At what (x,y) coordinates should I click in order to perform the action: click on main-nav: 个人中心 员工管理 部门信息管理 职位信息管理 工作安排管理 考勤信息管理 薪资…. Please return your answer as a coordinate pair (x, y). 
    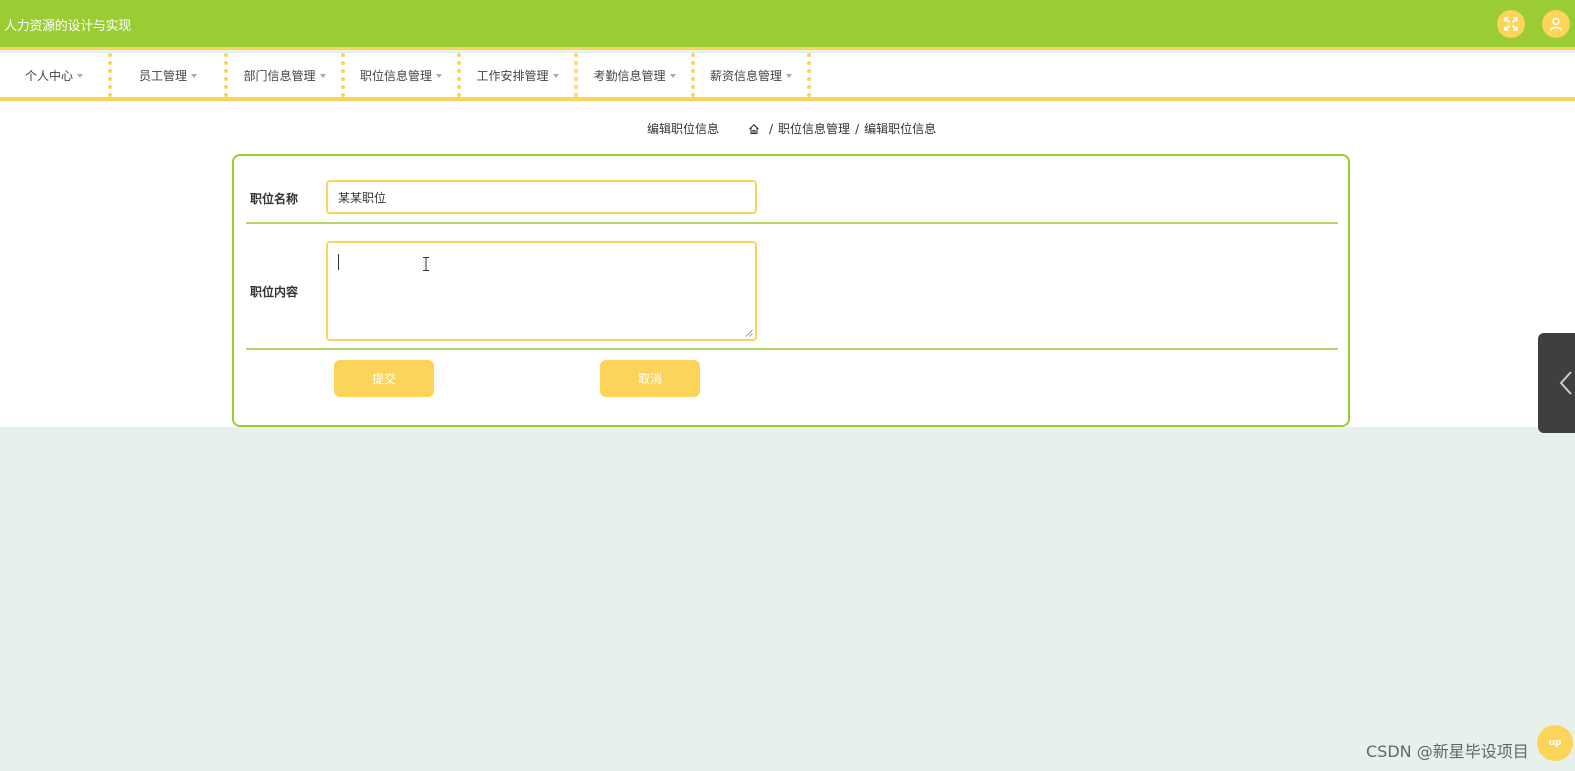
    Looking at the image, I should click on (787, 77).